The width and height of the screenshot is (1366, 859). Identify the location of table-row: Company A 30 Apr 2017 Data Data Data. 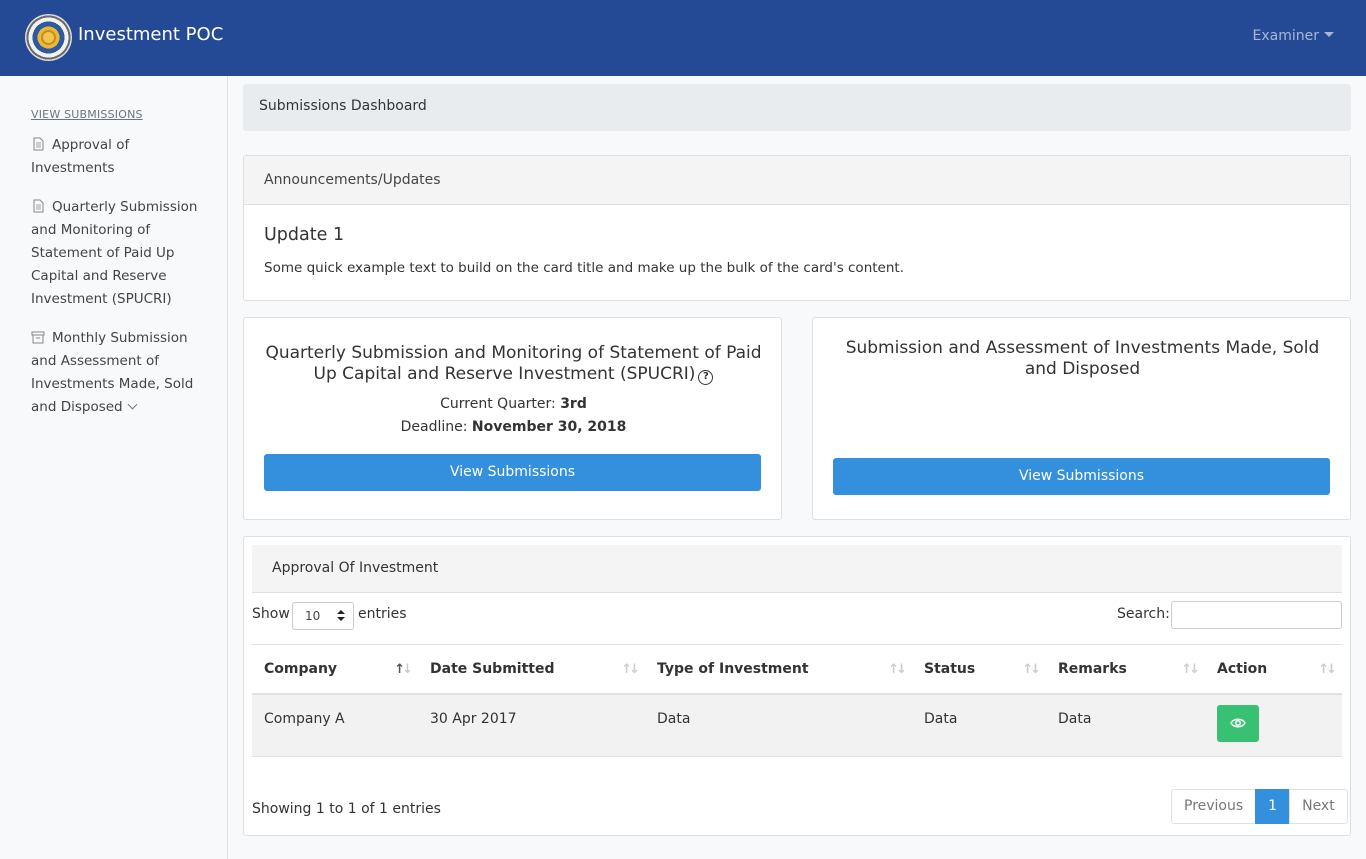
(797, 725).